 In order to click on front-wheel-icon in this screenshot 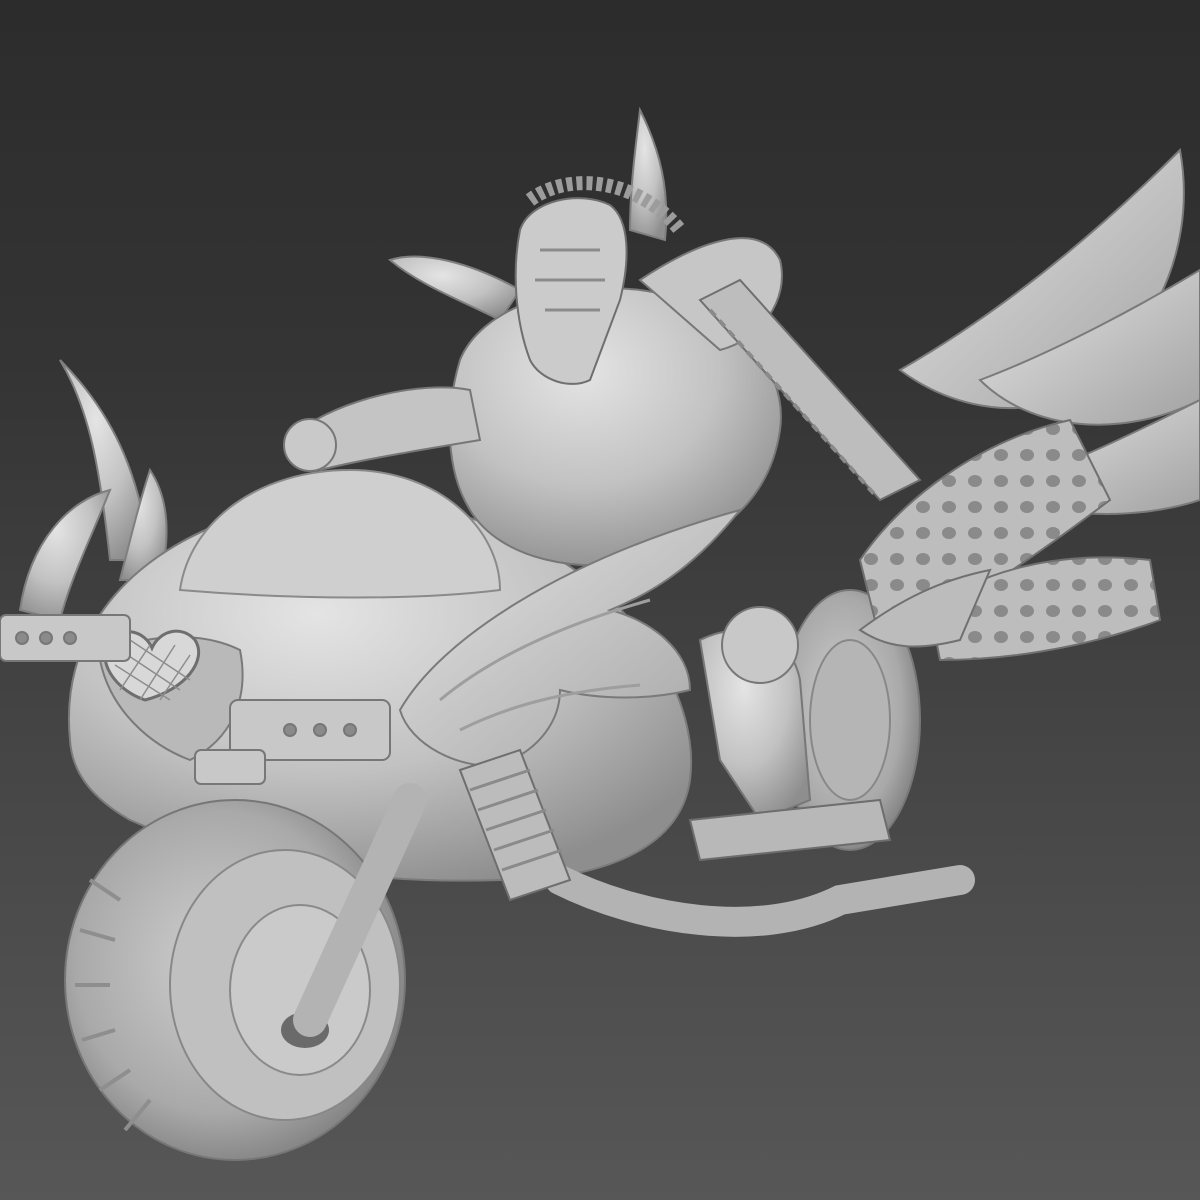, I will do `click(235, 980)`.